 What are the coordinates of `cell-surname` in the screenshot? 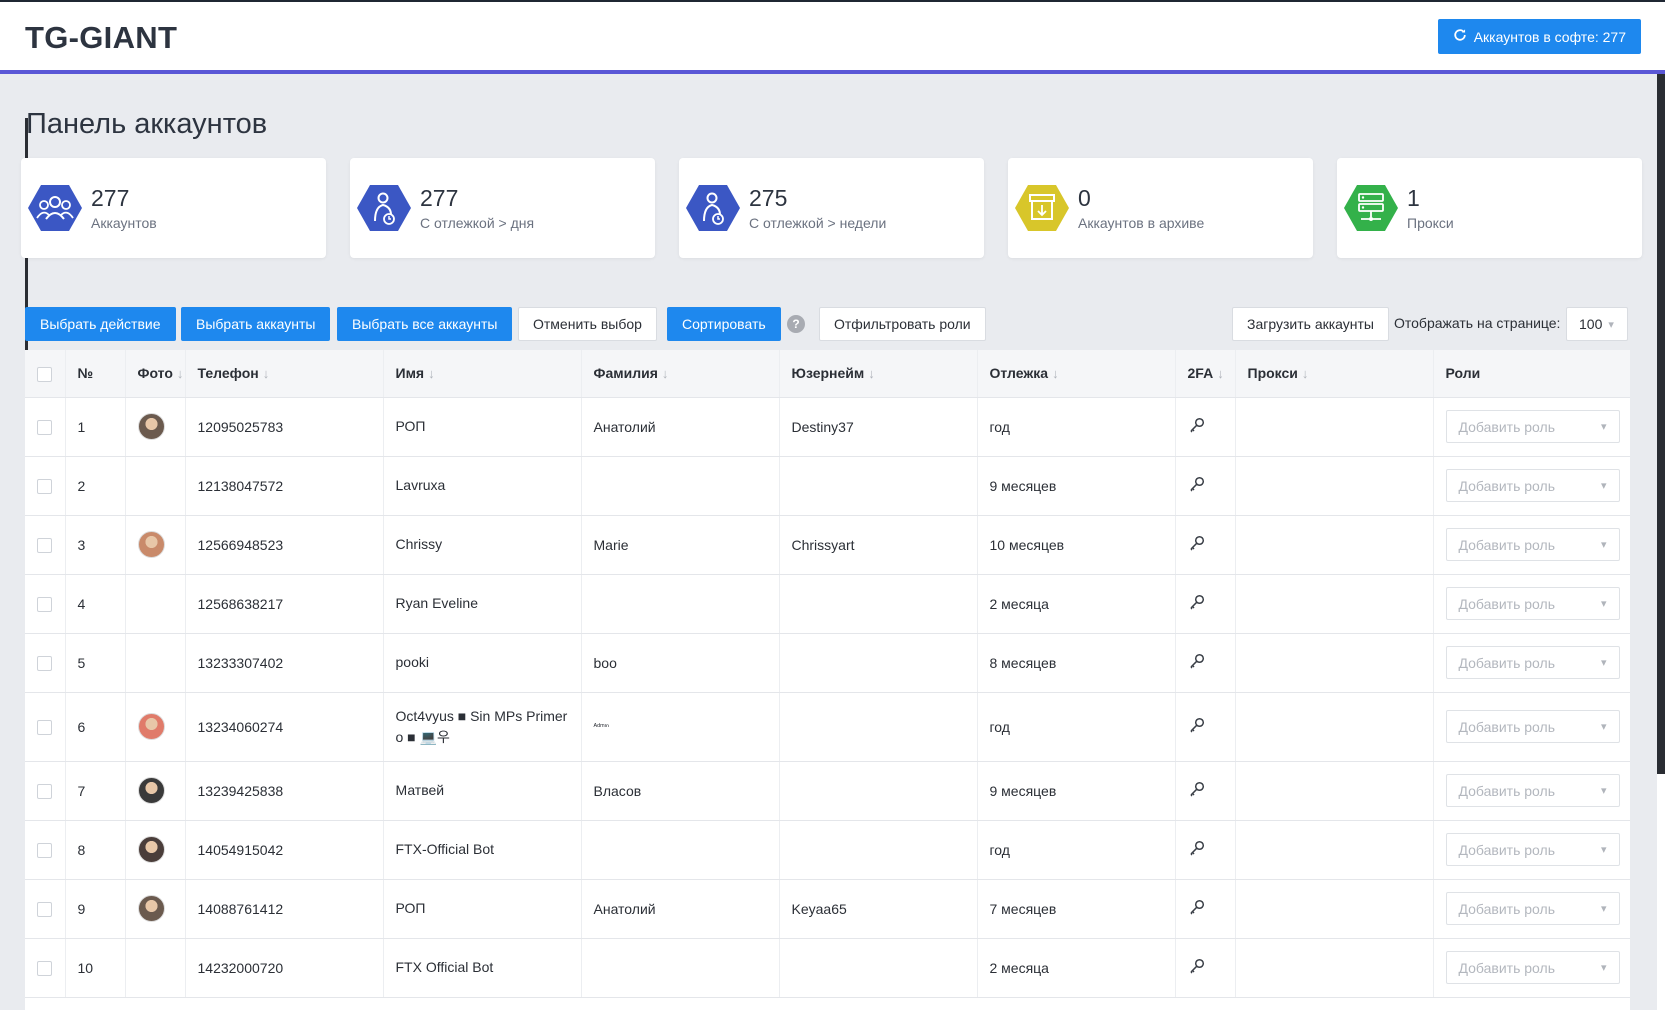 It's located at (680, 850).